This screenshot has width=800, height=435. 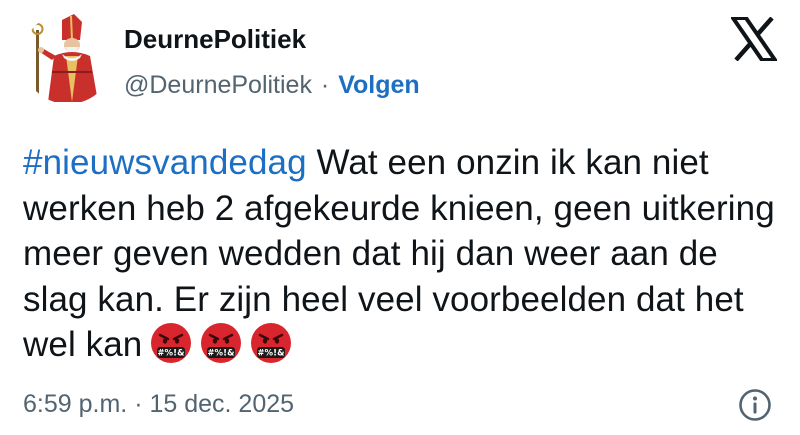 I want to click on timestamp-row: 6:59 p.m. · 15 dec. 2025, so click(x=158, y=404).